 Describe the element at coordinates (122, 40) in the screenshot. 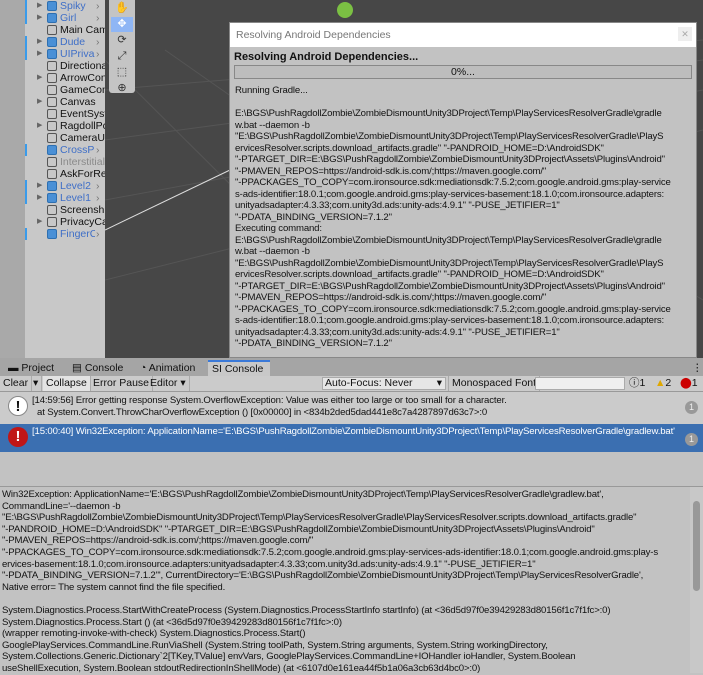

I see `rotate-tool-icon: ⟳` at that location.